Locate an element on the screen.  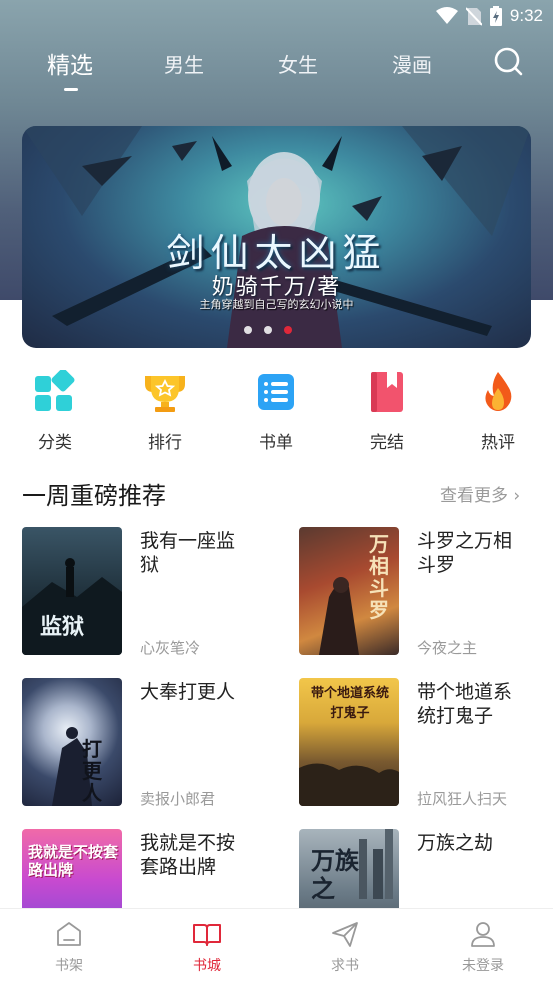
no-sim-icon is located at coordinates (473, 16).